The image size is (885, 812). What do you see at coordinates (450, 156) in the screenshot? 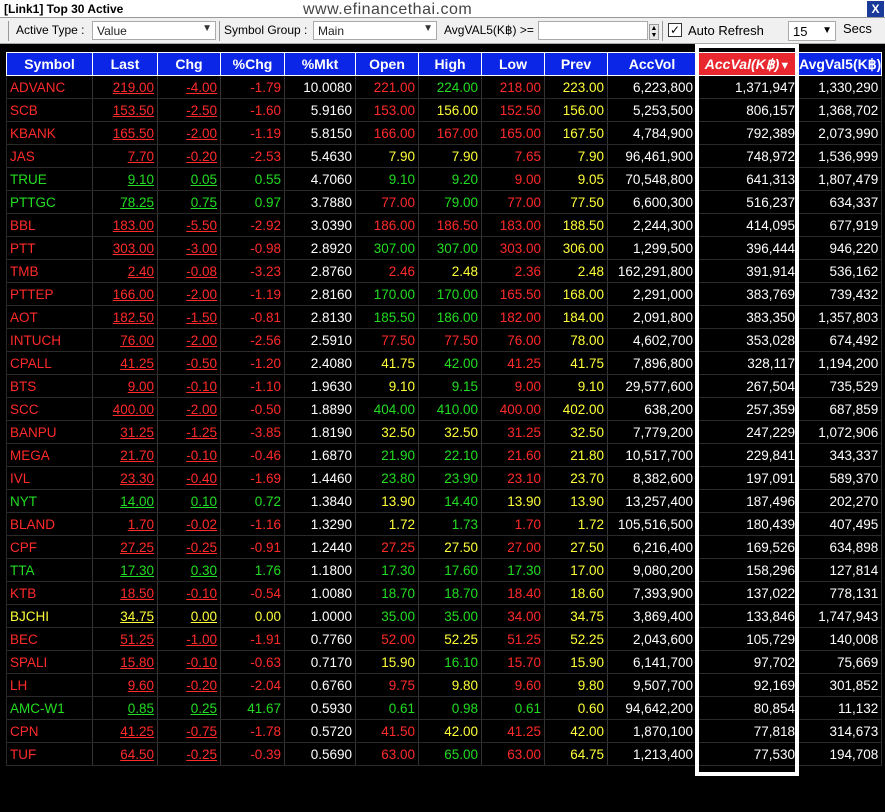
I see `cell-high: 7.90` at bounding box center [450, 156].